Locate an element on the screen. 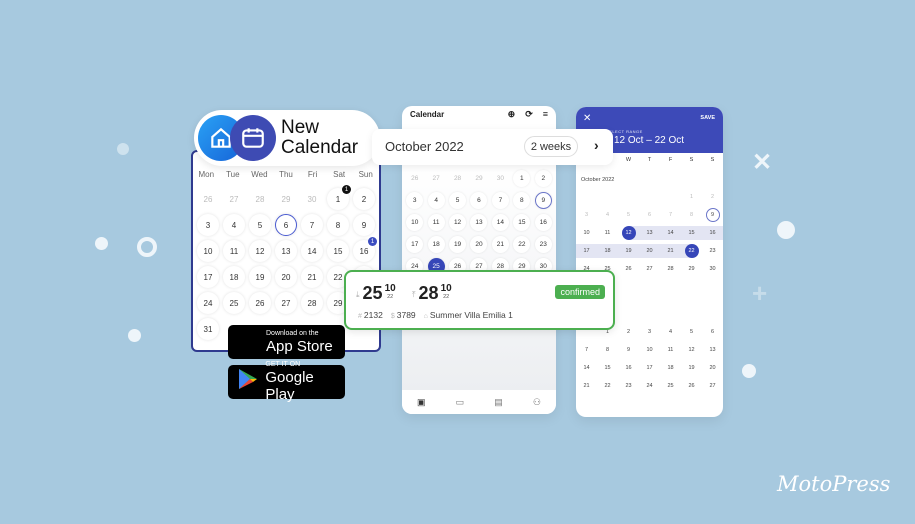 This screenshot has width=915, height=524. filter-icon: ≡ is located at coordinates (545, 114).